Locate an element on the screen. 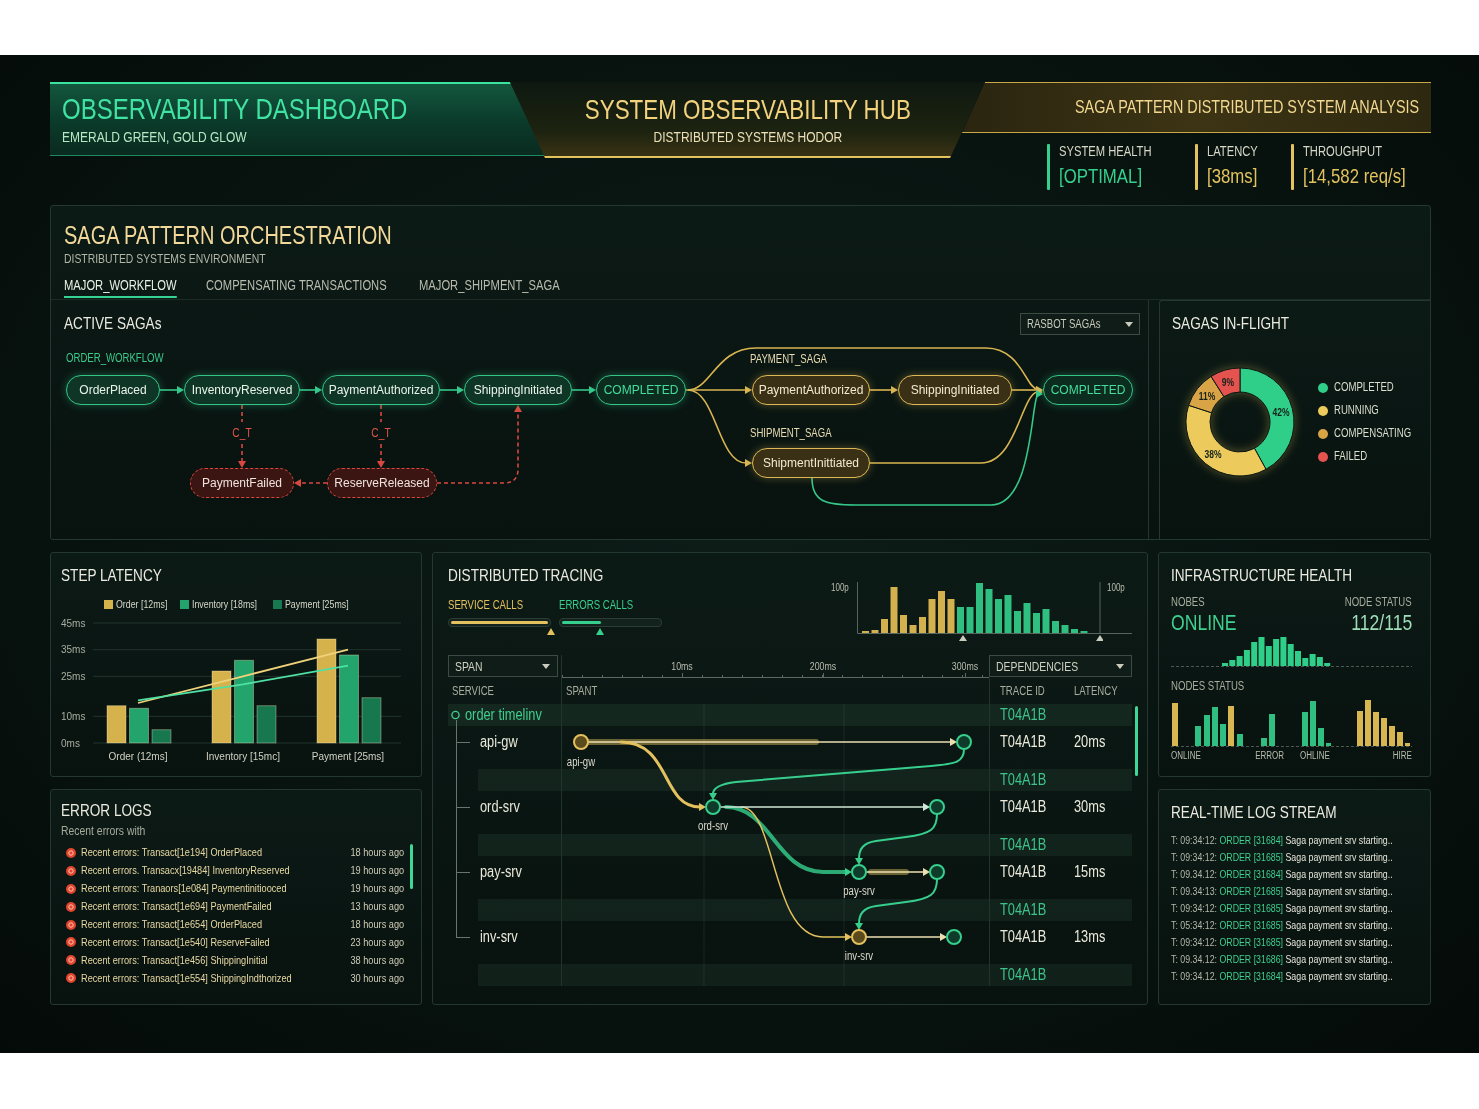 This screenshot has width=1479, height=1109. panel-title: INFRASTRUCTURE HEALTH is located at coordinates (1262, 576).